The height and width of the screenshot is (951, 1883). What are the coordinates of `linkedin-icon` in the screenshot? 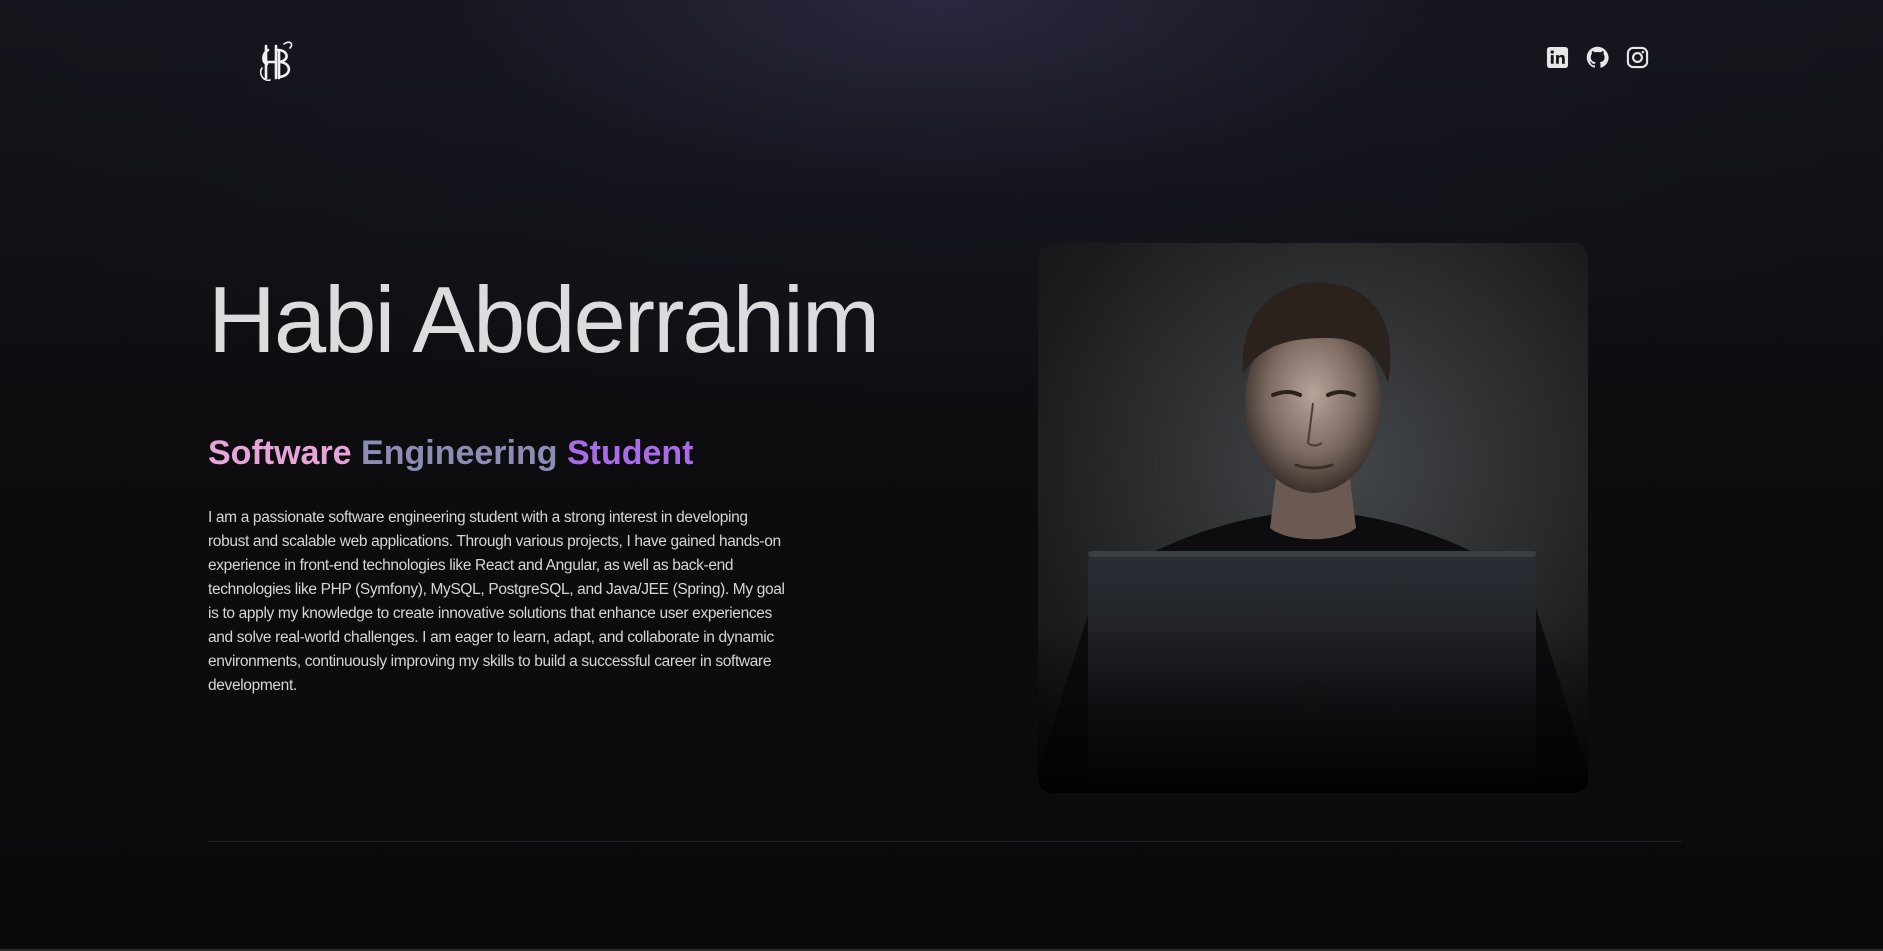 It's located at (1557, 57).